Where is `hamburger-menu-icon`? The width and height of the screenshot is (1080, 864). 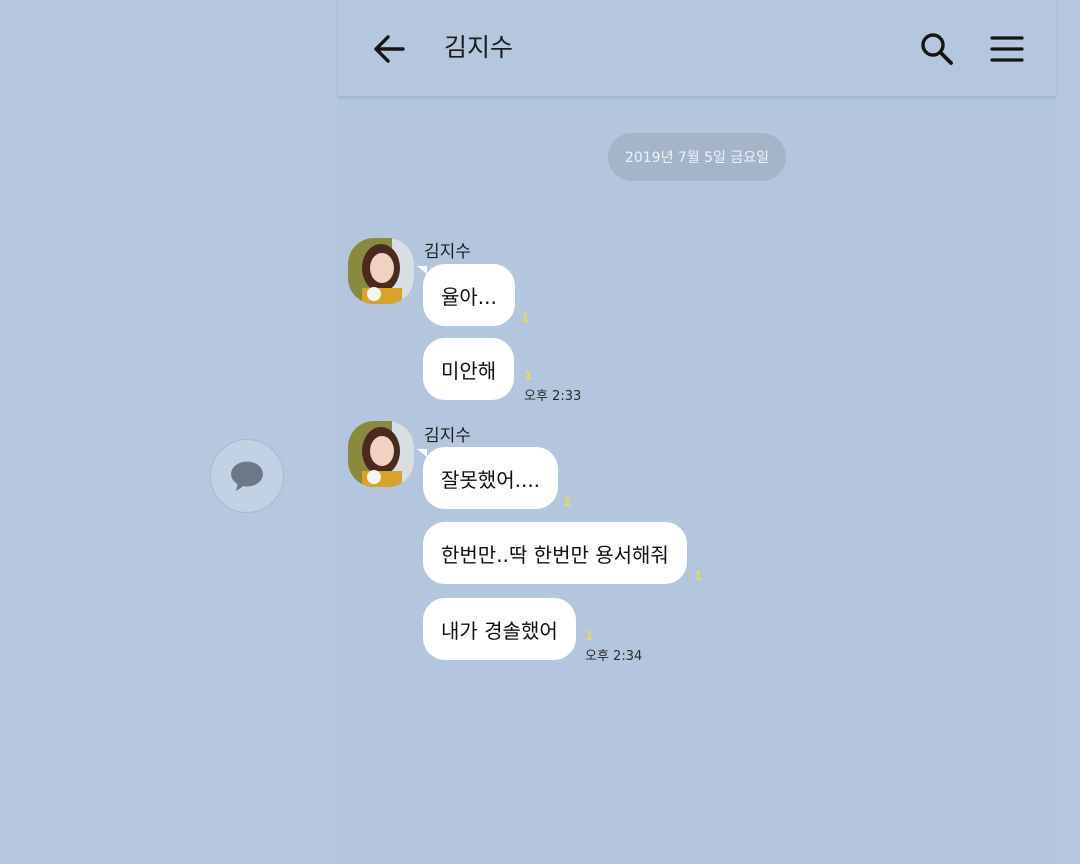
hamburger-menu-icon is located at coordinates (1007, 49).